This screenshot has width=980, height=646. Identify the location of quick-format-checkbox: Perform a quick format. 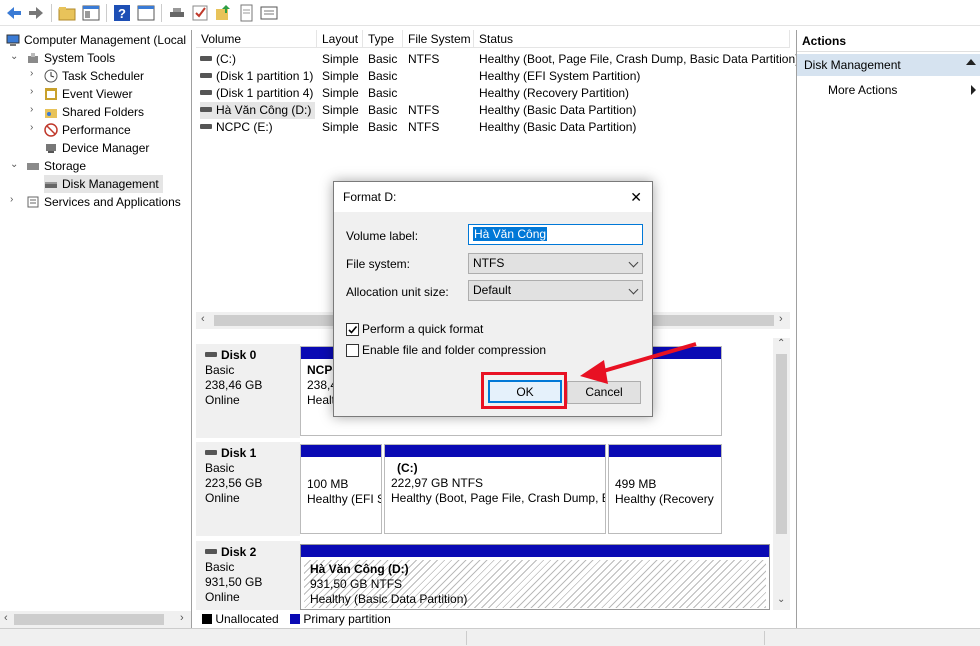
(414, 329).